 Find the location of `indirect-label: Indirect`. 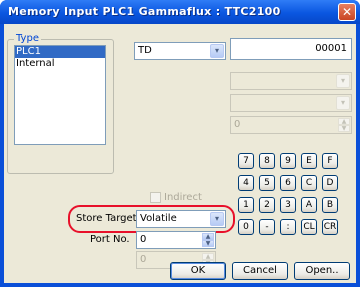

indirect-label: Indirect is located at coordinates (183, 197).